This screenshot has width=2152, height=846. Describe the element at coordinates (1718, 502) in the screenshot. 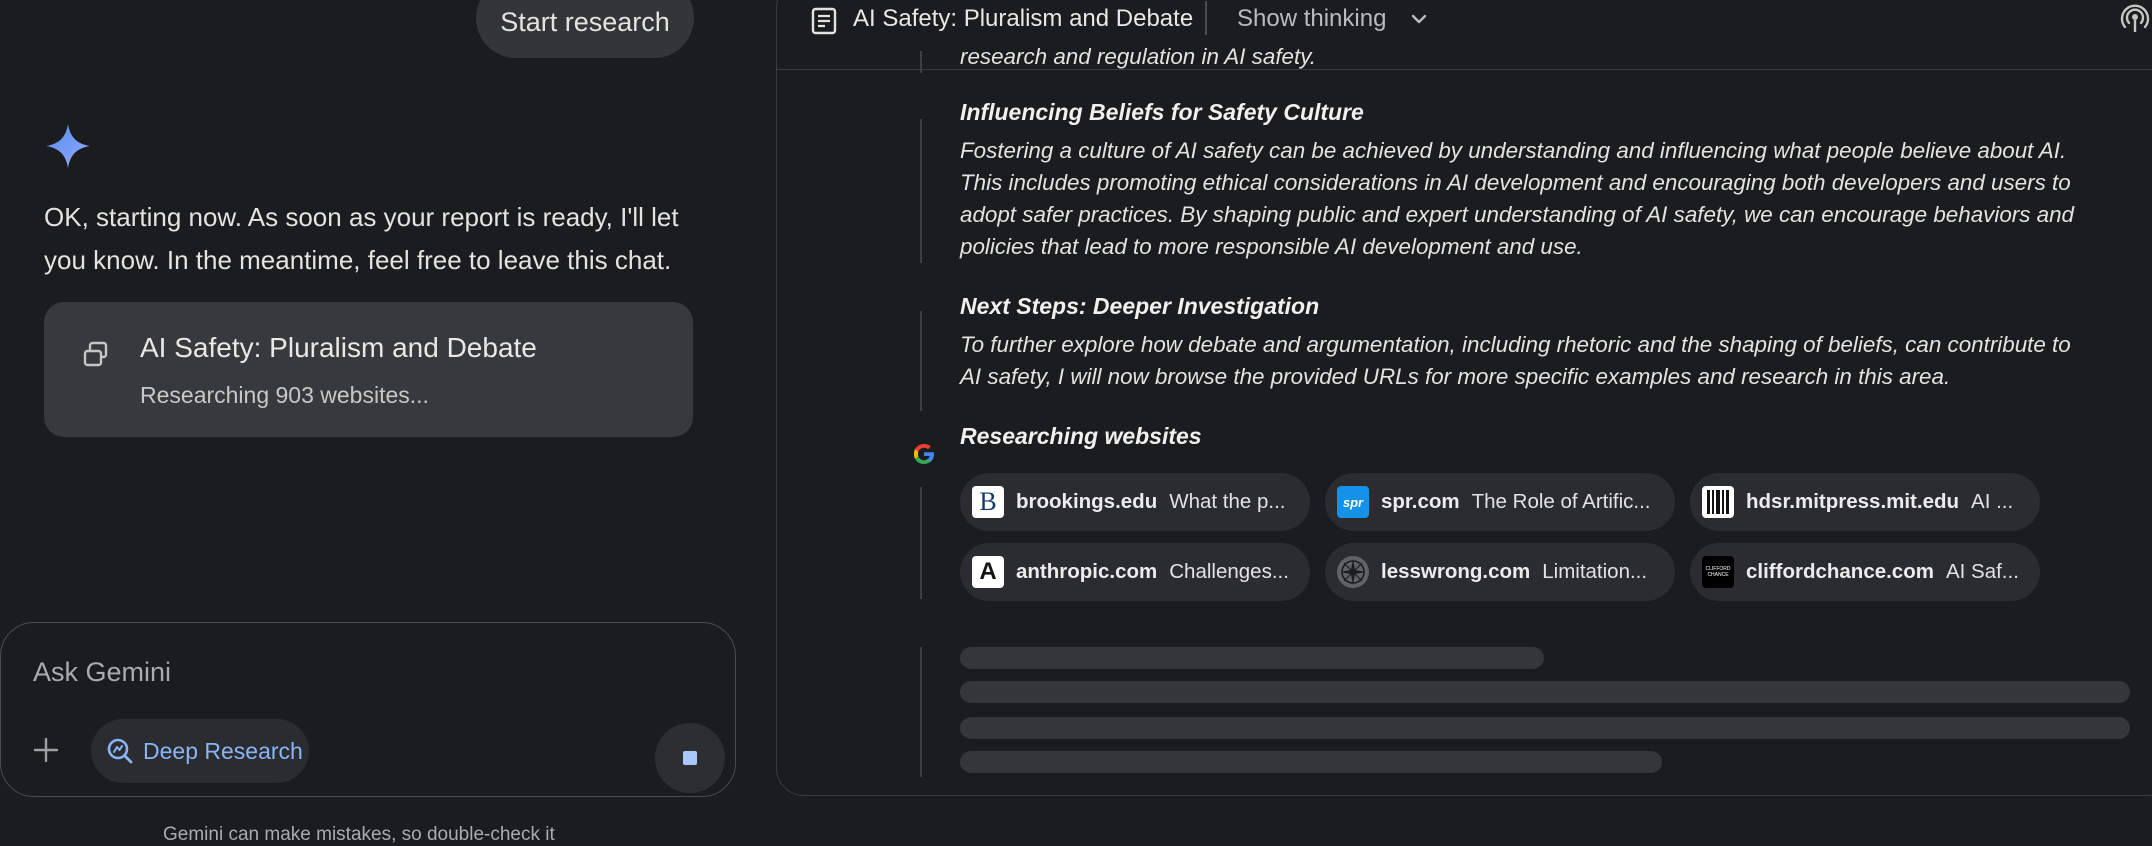

I see `hdsr-favicon-icon` at that location.